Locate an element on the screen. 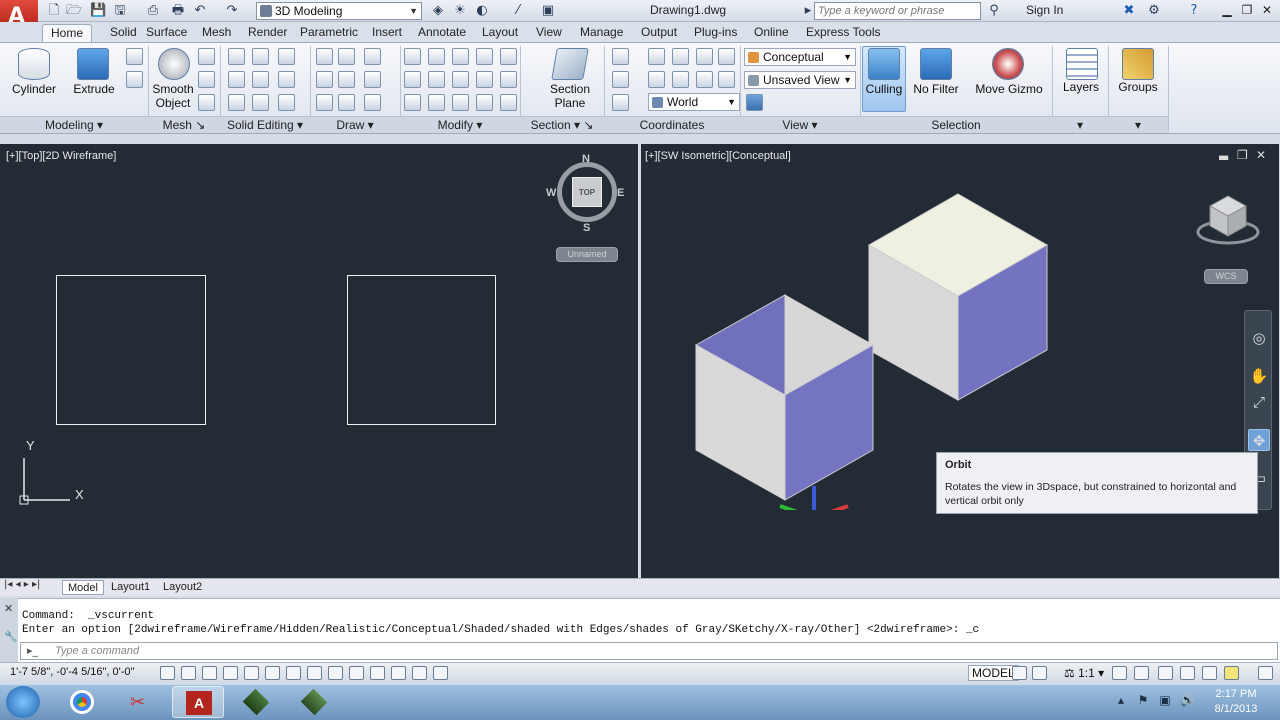  tab-layout2: Layout2 is located at coordinates (182, 587).